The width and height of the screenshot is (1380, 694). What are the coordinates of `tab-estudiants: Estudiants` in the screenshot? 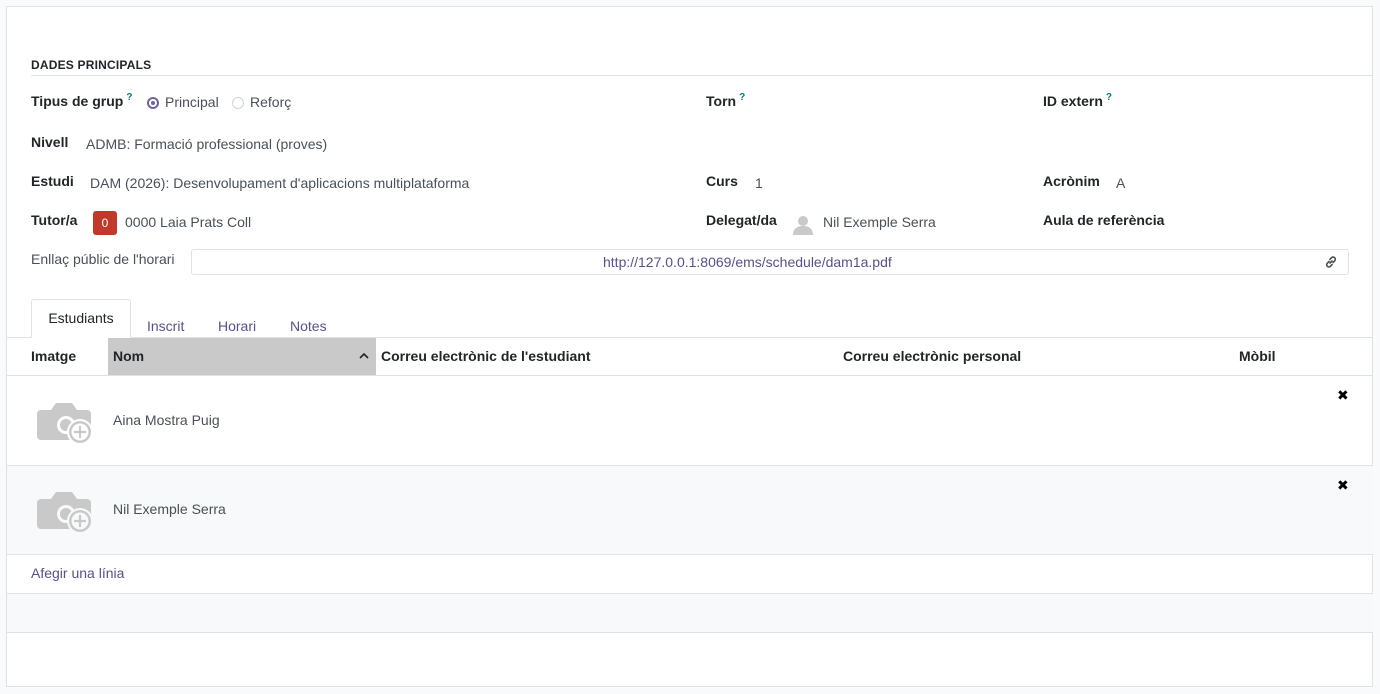 It's located at (81, 318).